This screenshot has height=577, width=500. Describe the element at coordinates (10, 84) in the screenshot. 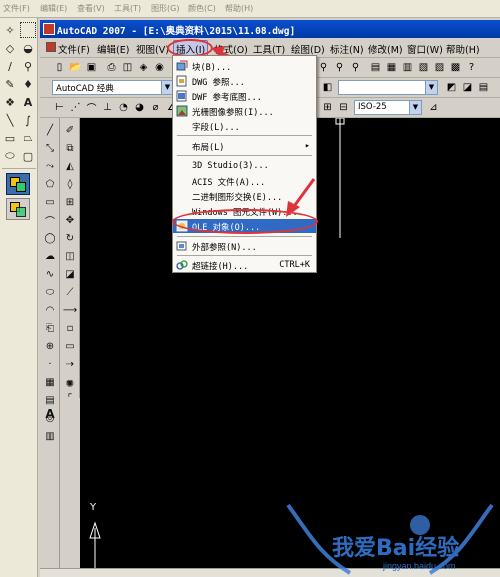

I see `pencil-icon: ✎` at that location.